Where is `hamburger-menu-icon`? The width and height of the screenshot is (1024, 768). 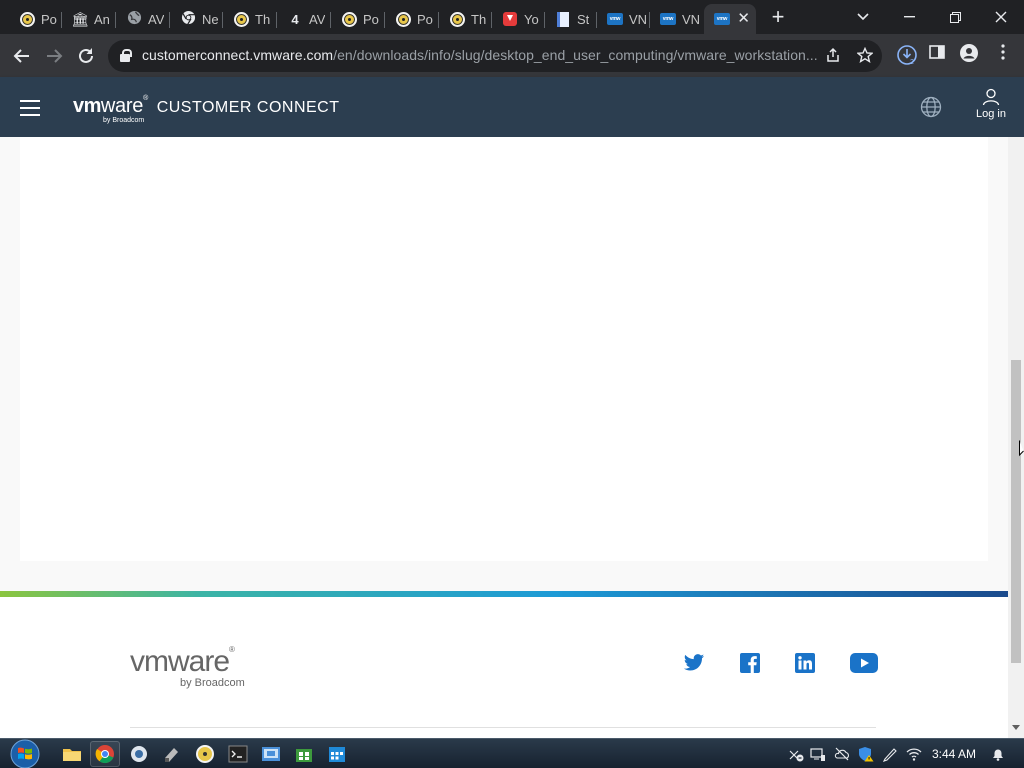 hamburger-menu-icon is located at coordinates (30, 108).